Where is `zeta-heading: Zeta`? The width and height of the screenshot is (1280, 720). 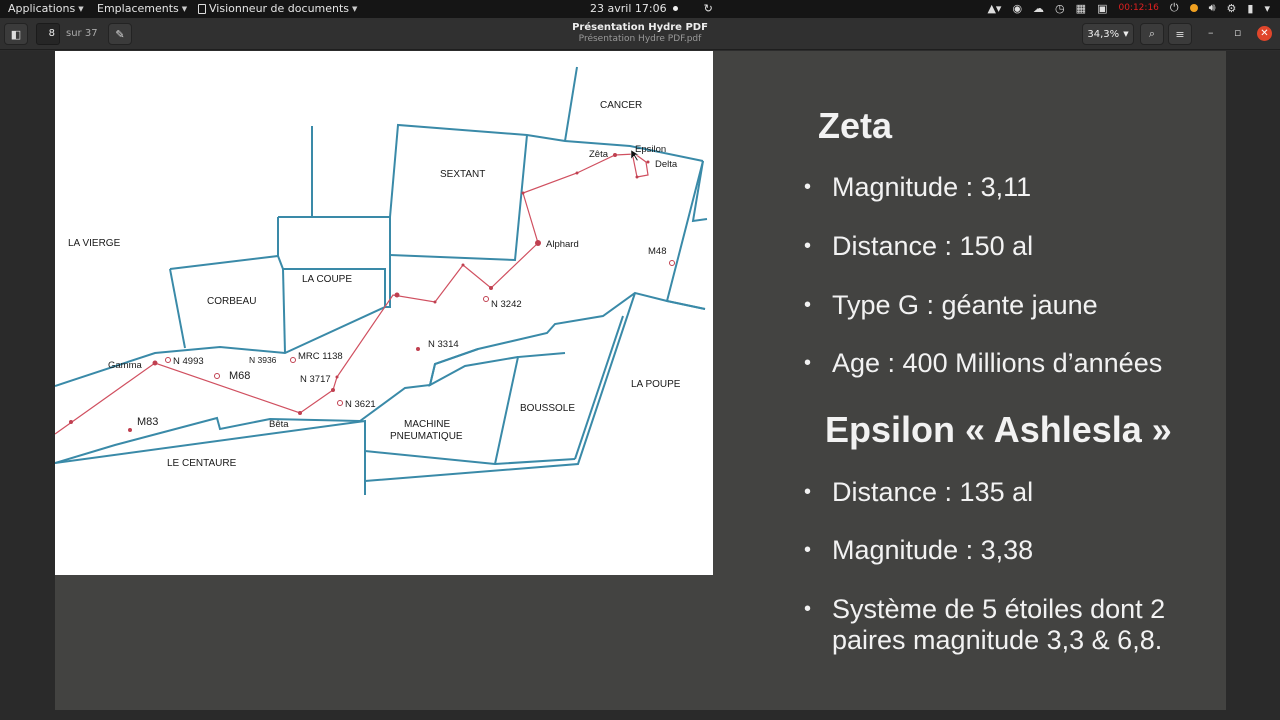
zeta-heading: Zeta is located at coordinates (855, 125).